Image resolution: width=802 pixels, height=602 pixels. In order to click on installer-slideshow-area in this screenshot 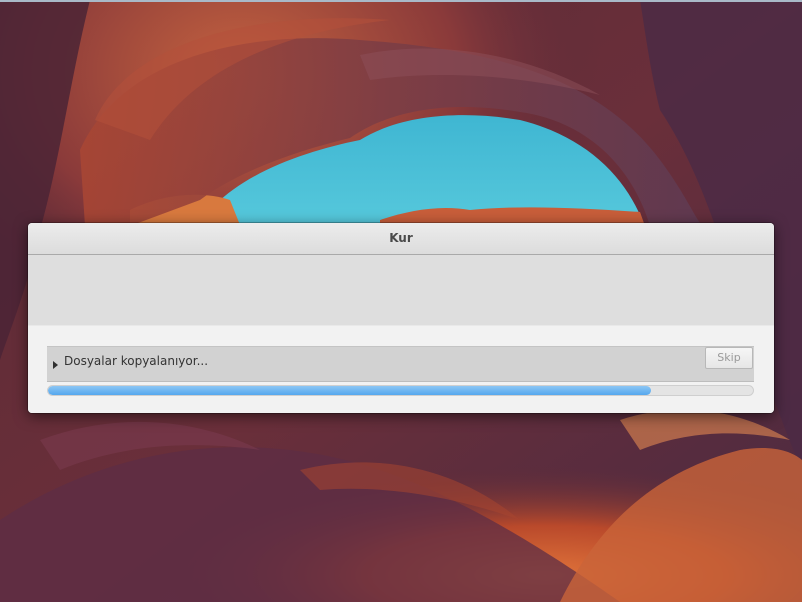, I will do `click(401, 290)`.